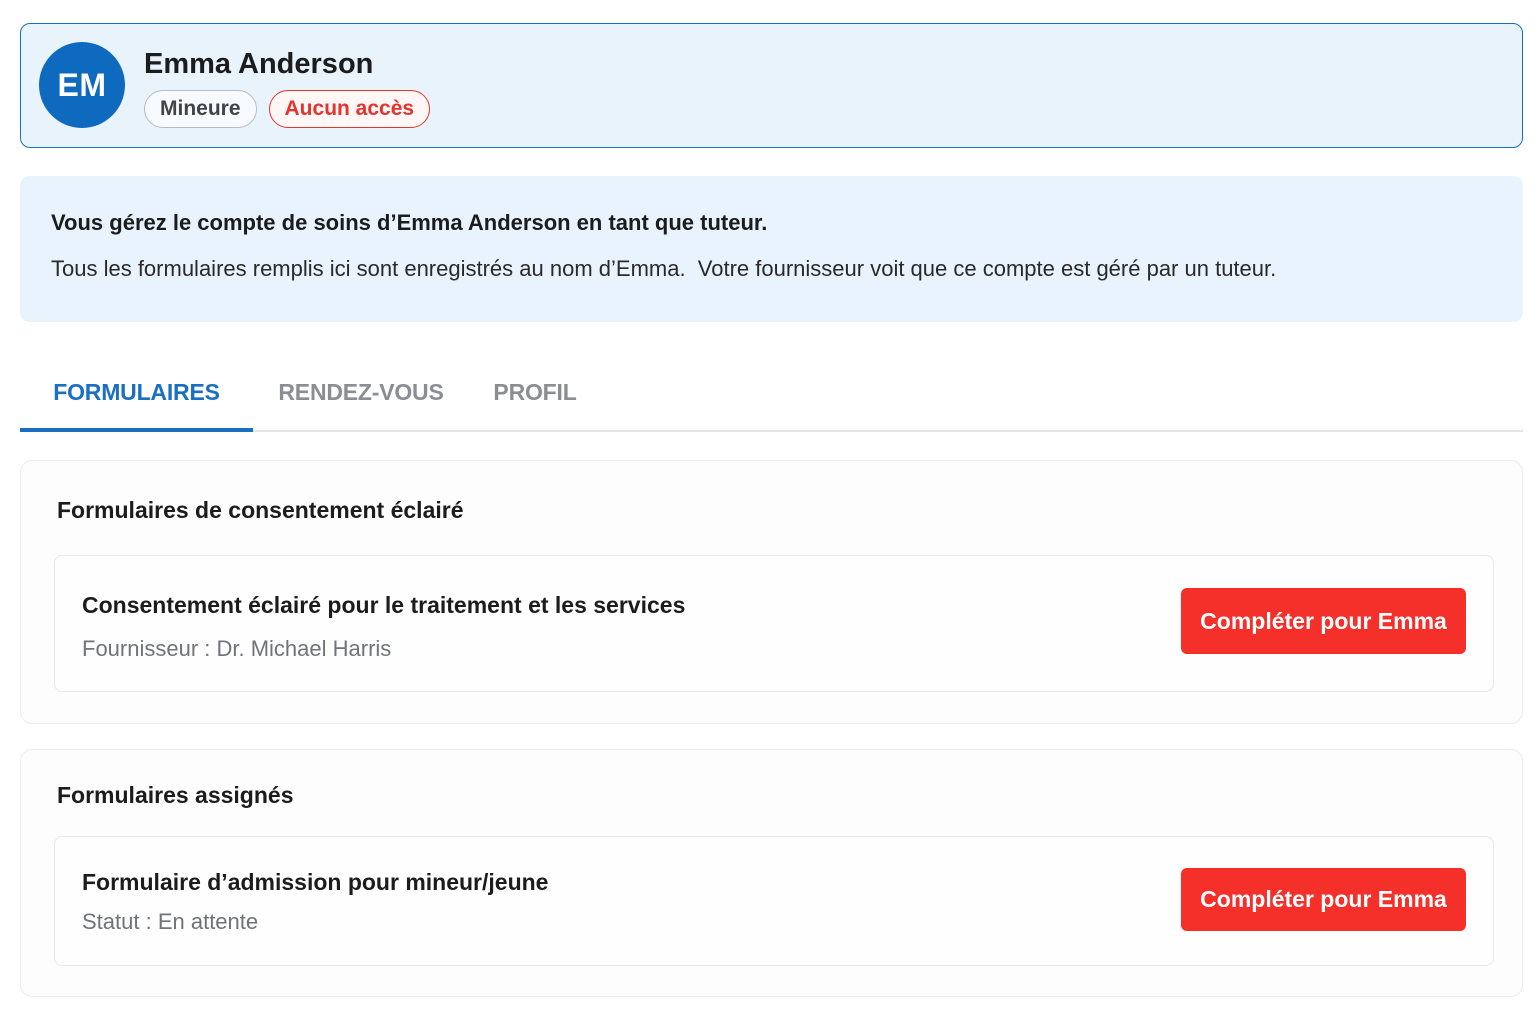 This screenshot has width=1537, height=1023. I want to click on tab-appointments: RENDEZ-VOUS, so click(361, 392).